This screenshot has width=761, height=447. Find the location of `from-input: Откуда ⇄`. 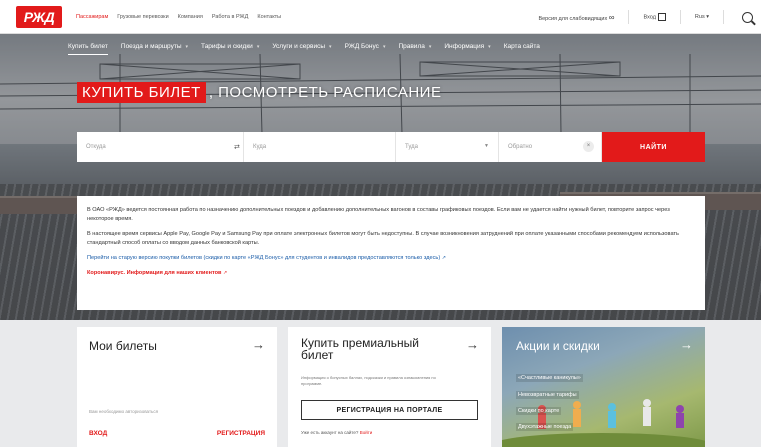

from-input: Откуда ⇄ is located at coordinates (160, 147).